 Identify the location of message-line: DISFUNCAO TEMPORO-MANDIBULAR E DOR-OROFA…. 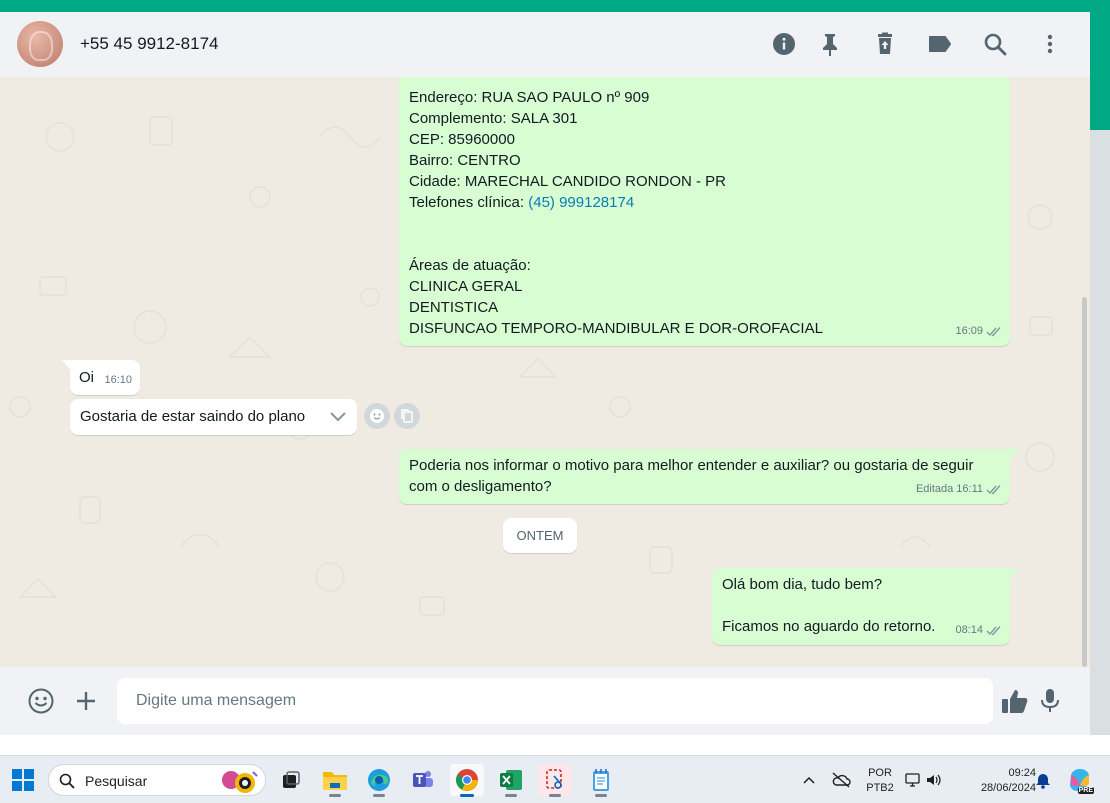
(616, 328).